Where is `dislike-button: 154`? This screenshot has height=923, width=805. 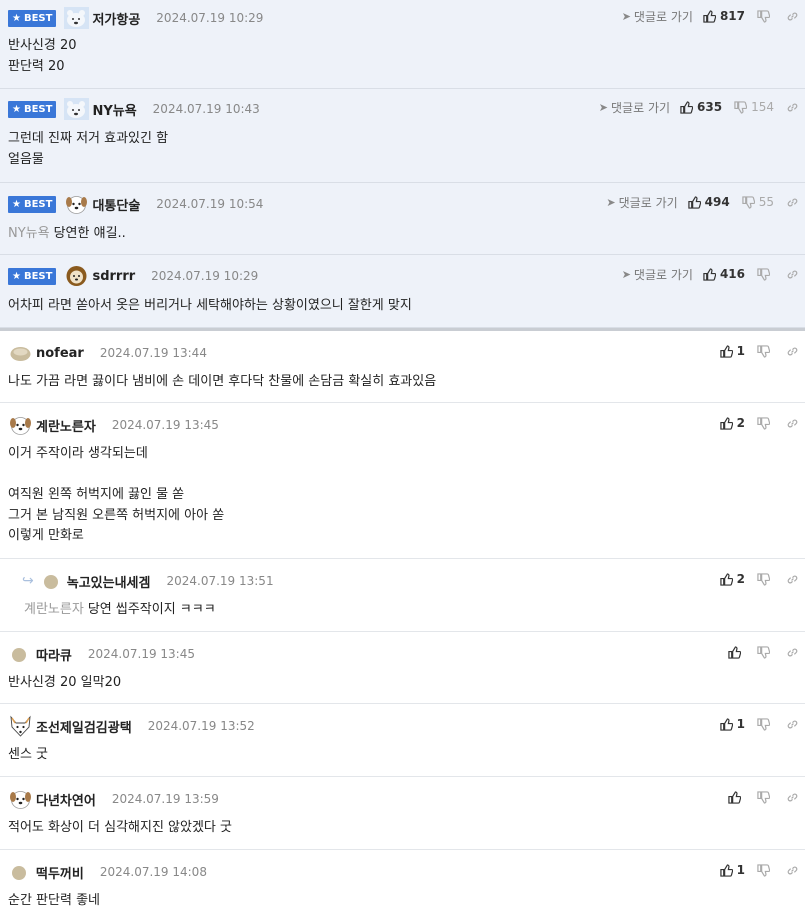
dislike-button: 154 is located at coordinates (754, 107).